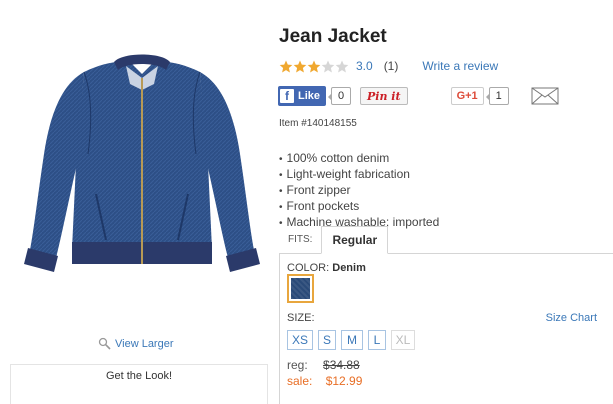 This screenshot has height=404, width=613. I want to click on google-plus-count: 1, so click(497, 96).